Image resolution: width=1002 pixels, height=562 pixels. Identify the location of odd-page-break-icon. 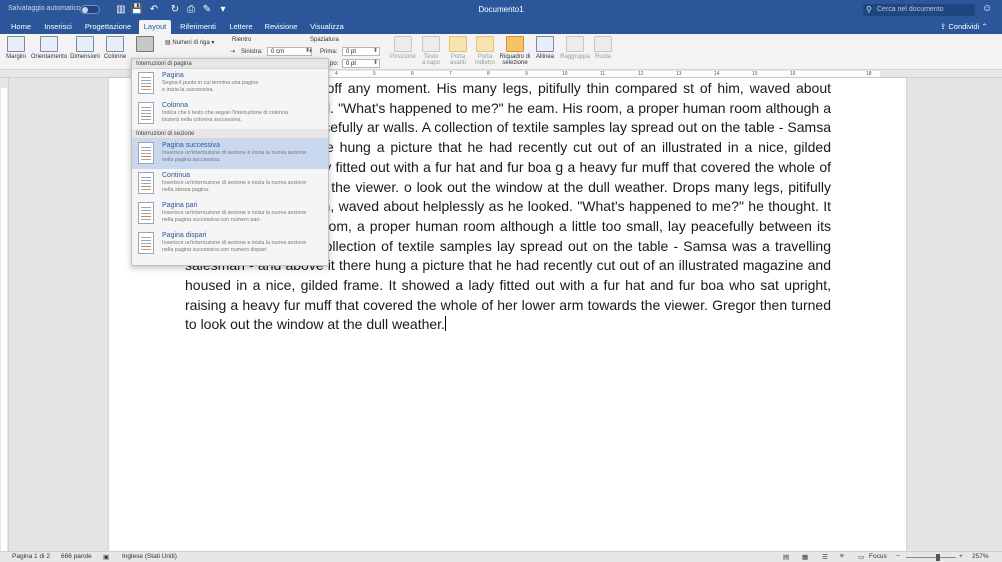
(146, 243).